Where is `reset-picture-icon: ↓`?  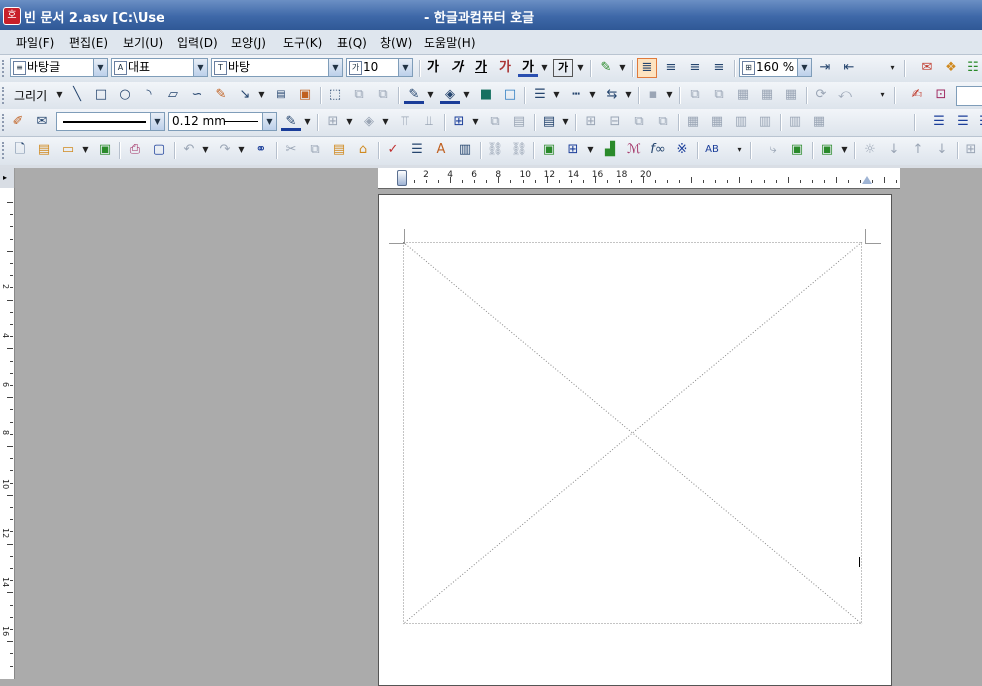 reset-picture-icon: ↓ is located at coordinates (942, 150).